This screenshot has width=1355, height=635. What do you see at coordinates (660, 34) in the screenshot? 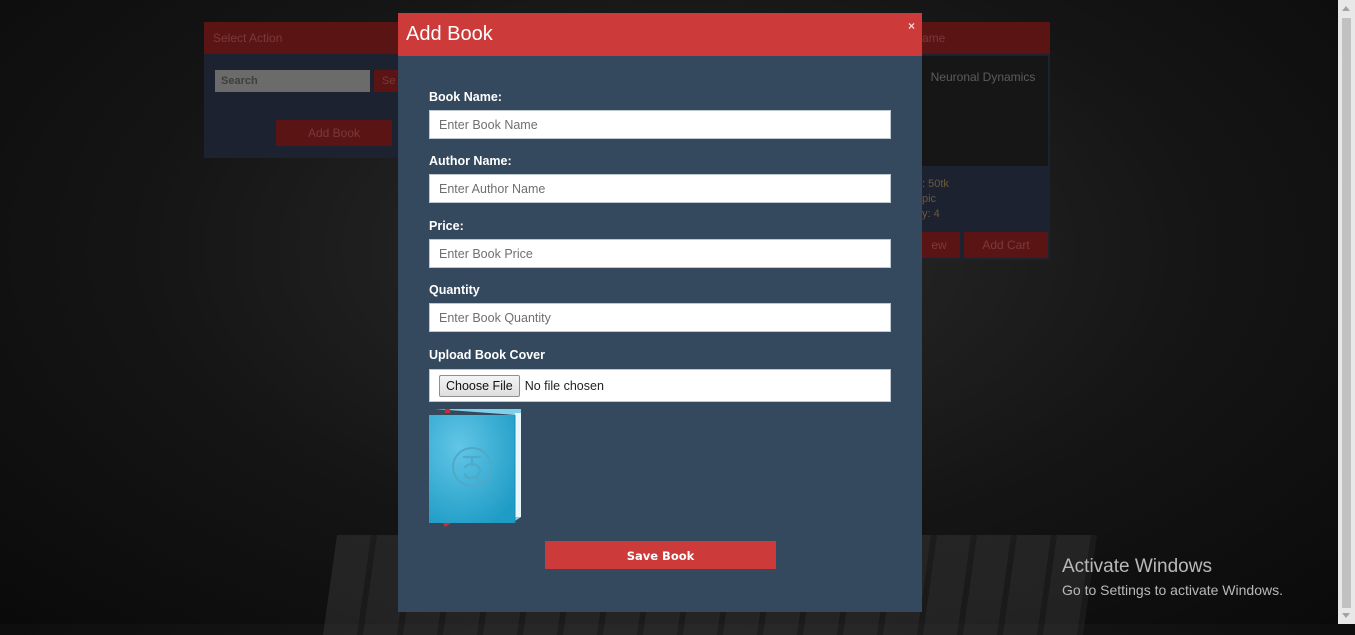
I see `modal-header: Add Book ×` at bounding box center [660, 34].